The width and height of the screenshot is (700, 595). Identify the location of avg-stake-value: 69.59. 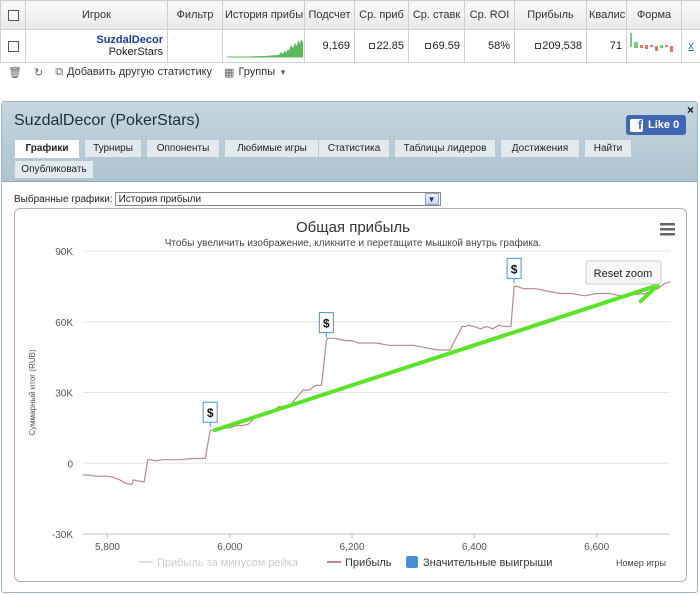
(446, 46).